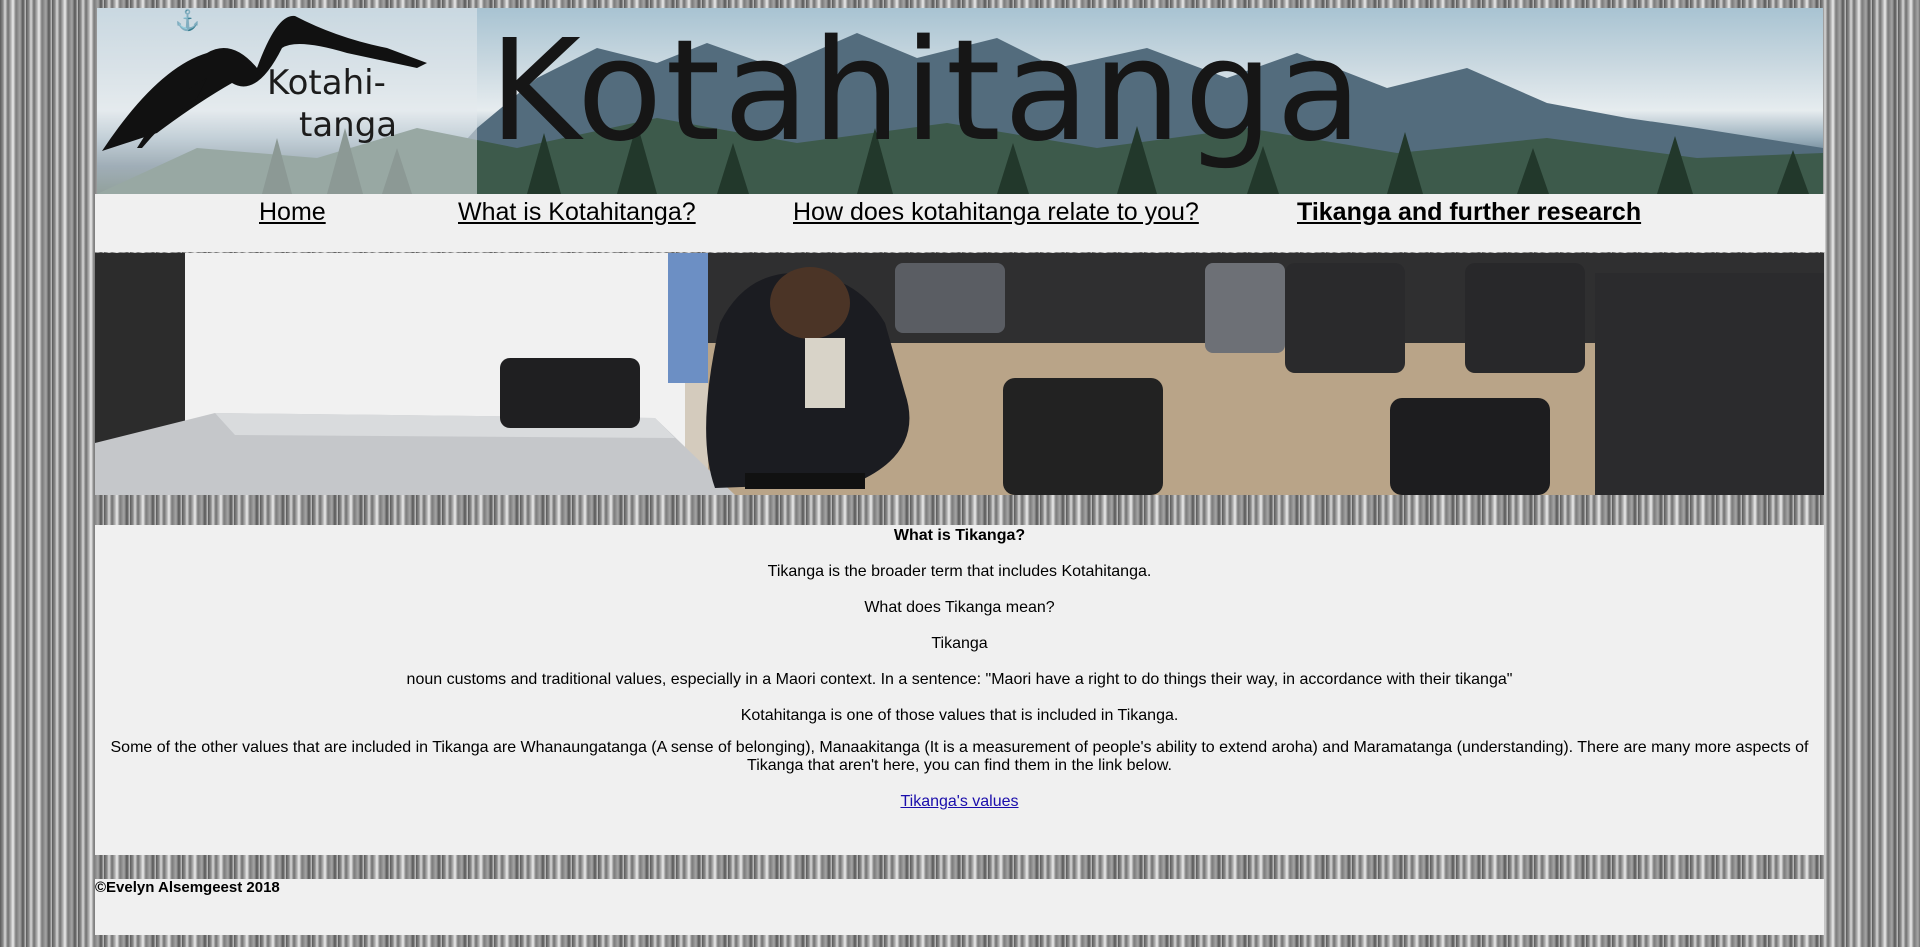 This screenshot has width=1920, height=947. I want to click on footer: ©Evelyn Alsemgeest 2018, so click(959, 907).